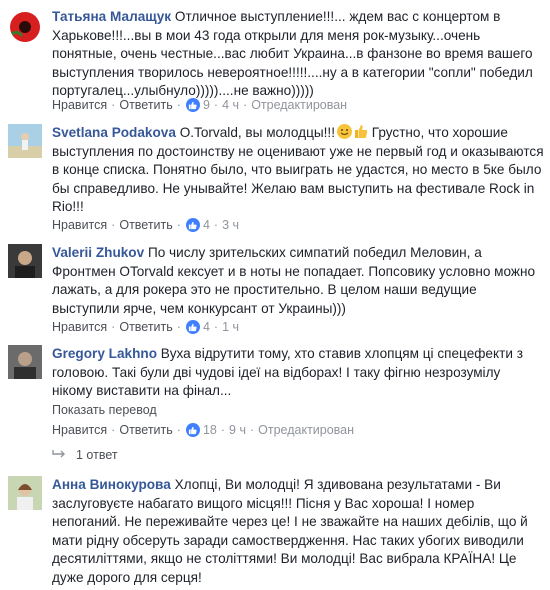  I want to click on comment-actions: Нравится · Ответить · 4 · 3 ч, so click(146, 225).